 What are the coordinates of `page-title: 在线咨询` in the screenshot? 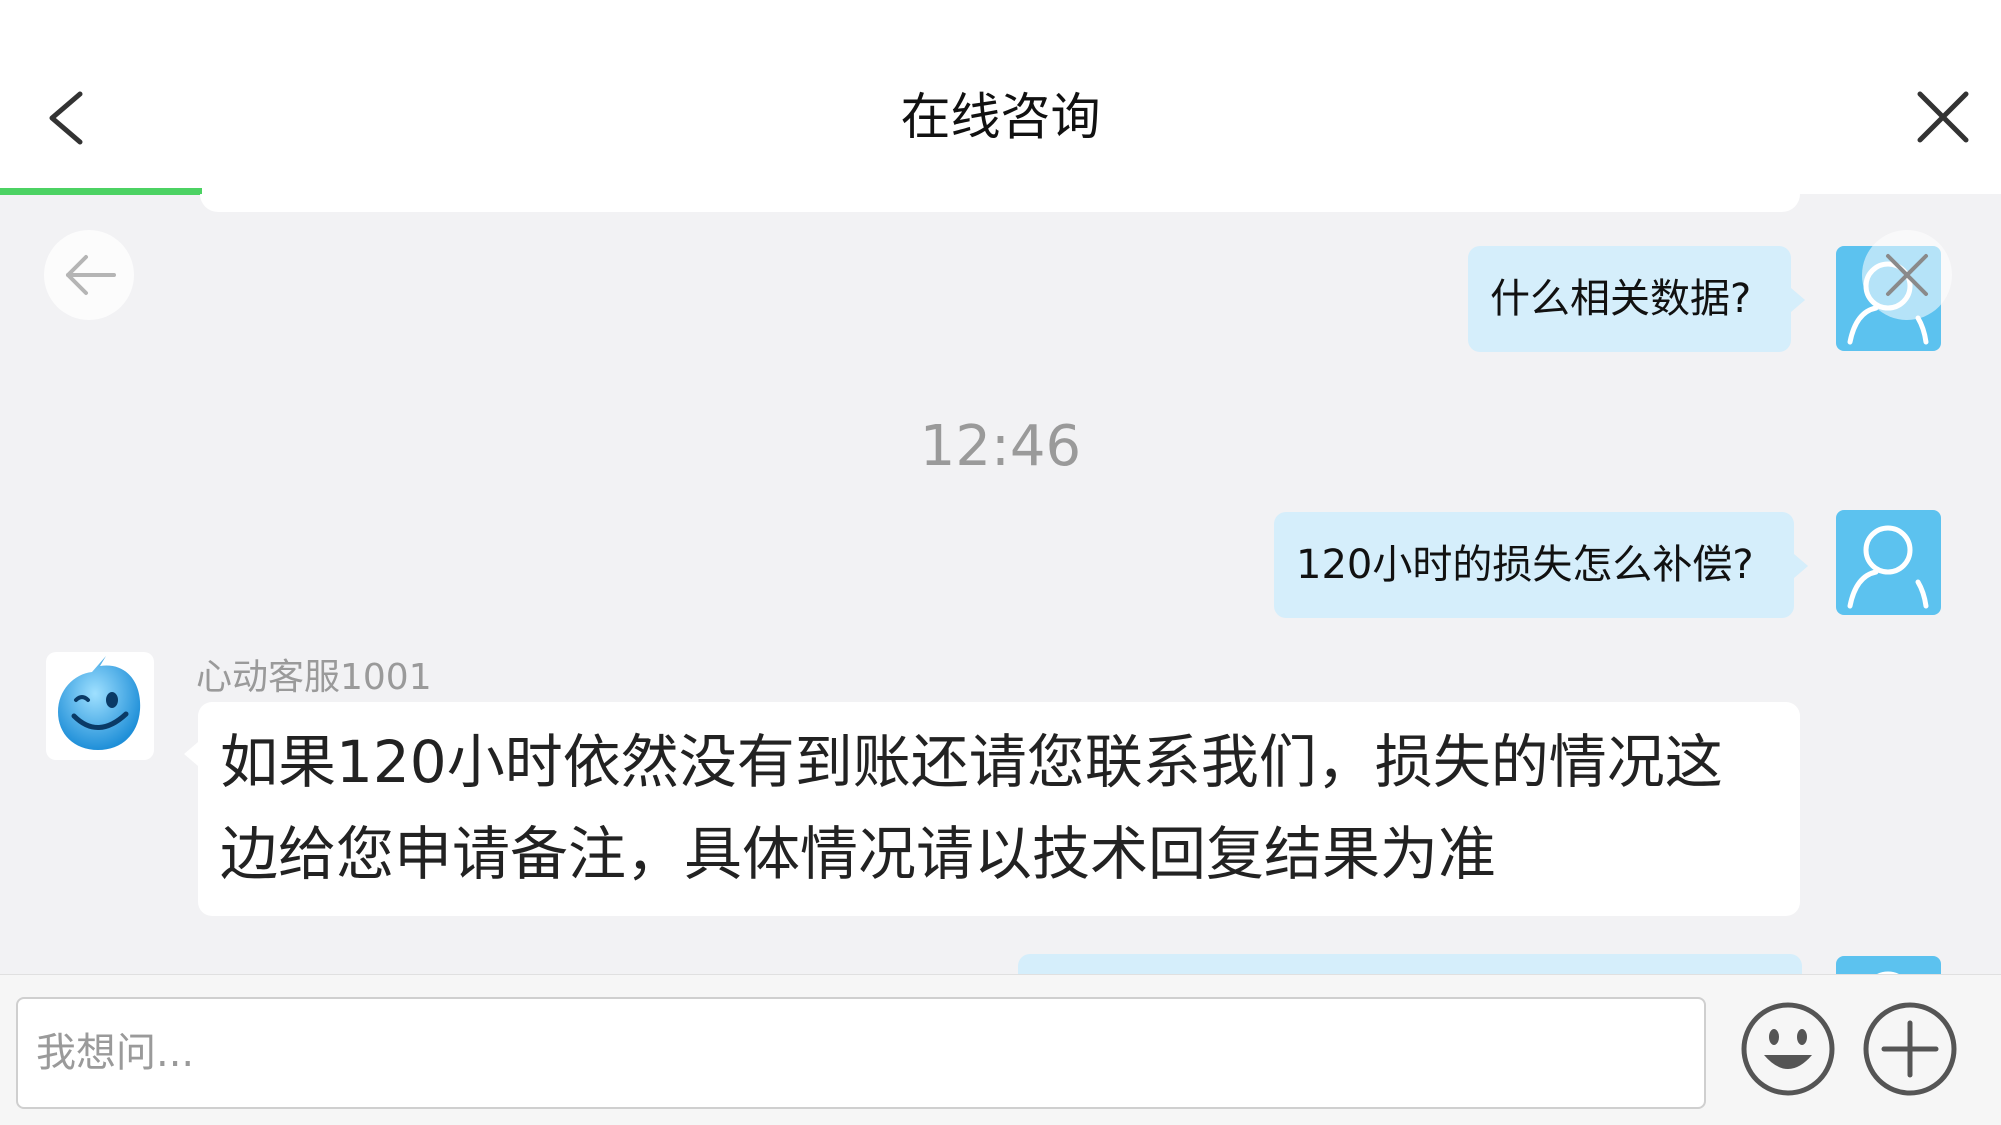 It's located at (1000, 117).